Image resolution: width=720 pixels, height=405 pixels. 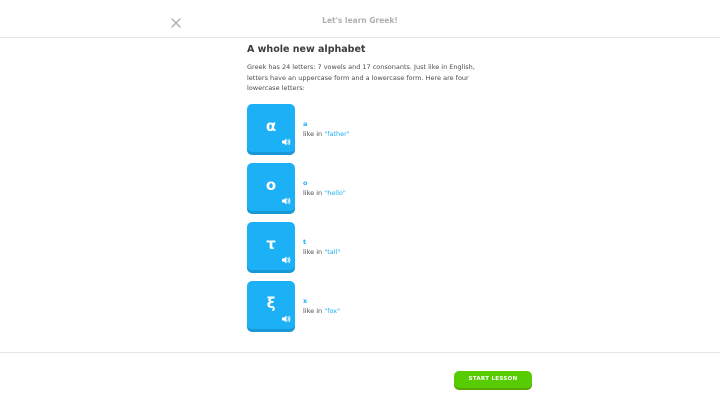 I want to click on bottom-bar: START LESSON, so click(x=360, y=378).